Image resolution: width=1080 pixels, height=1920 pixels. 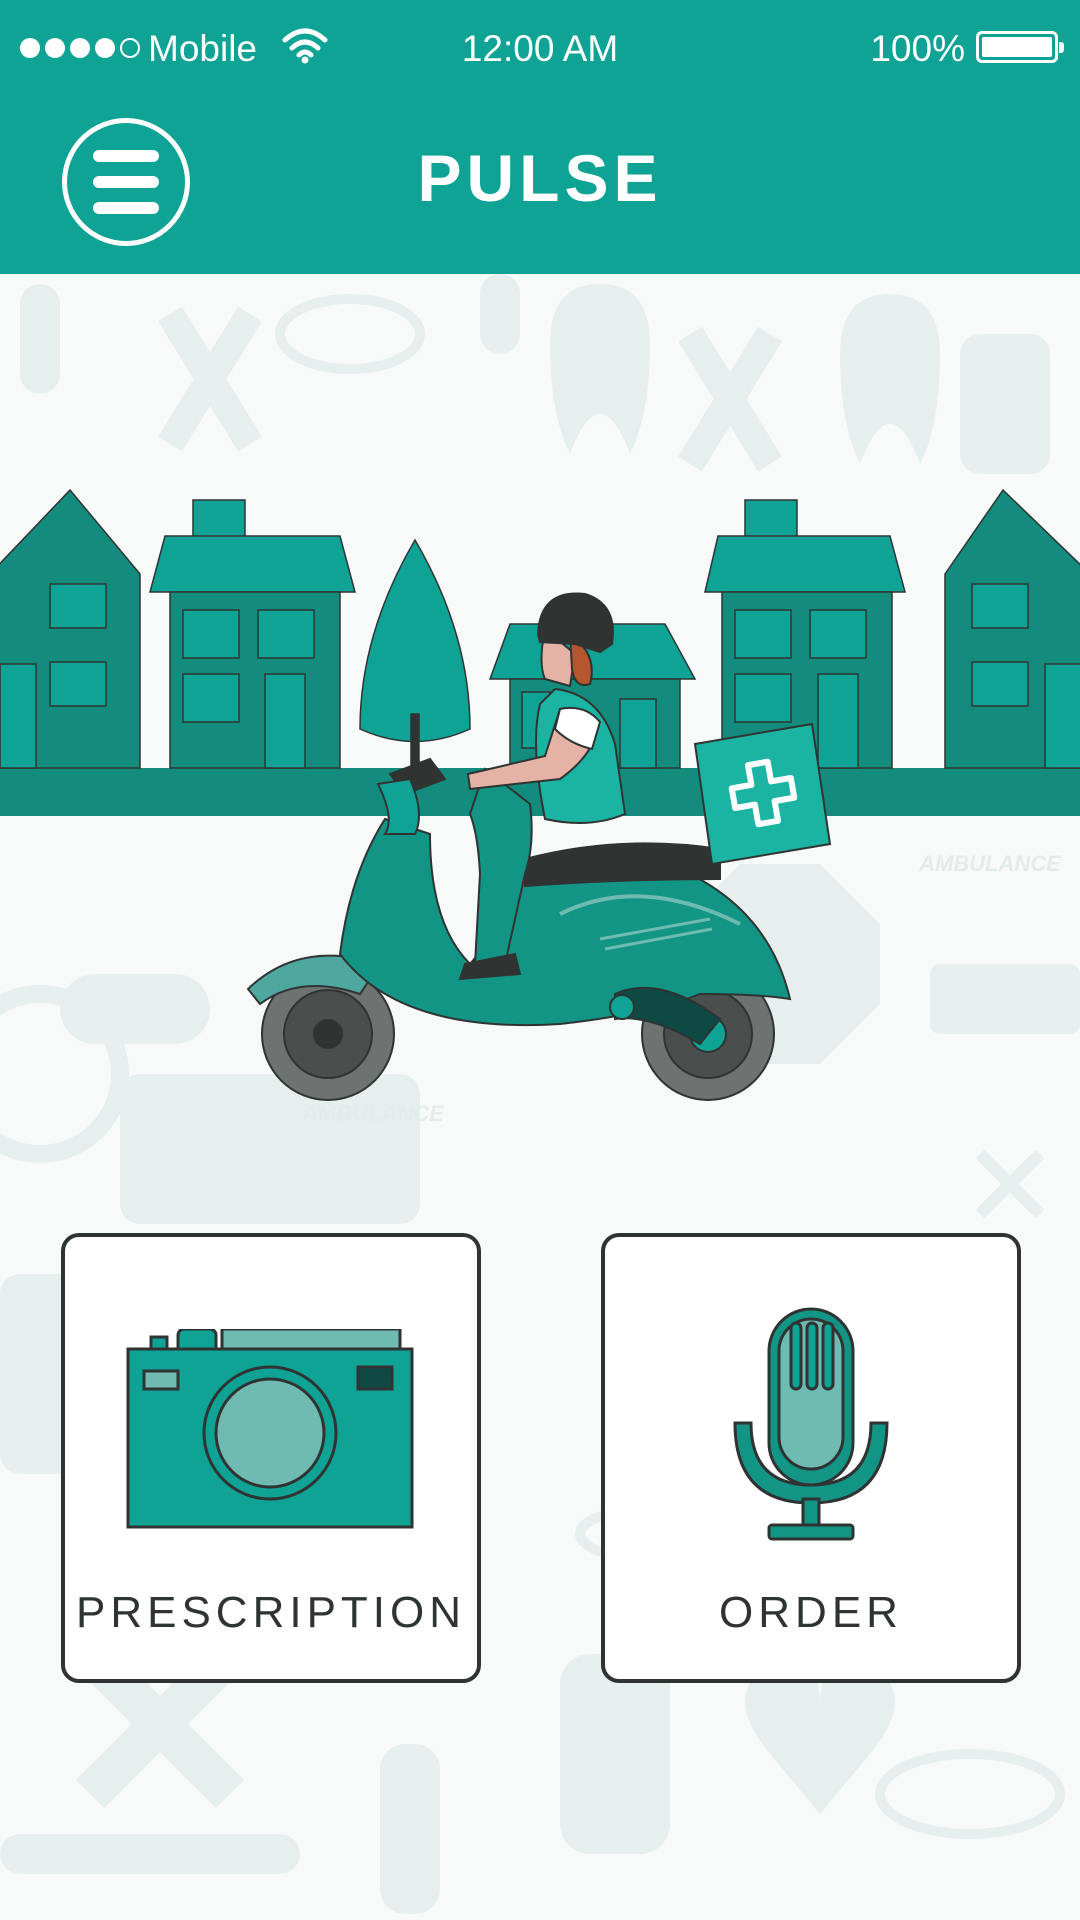 What do you see at coordinates (271, 1612) in the screenshot?
I see `prescription-label: PRESCRIPTION` at bounding box center [271, 1612].